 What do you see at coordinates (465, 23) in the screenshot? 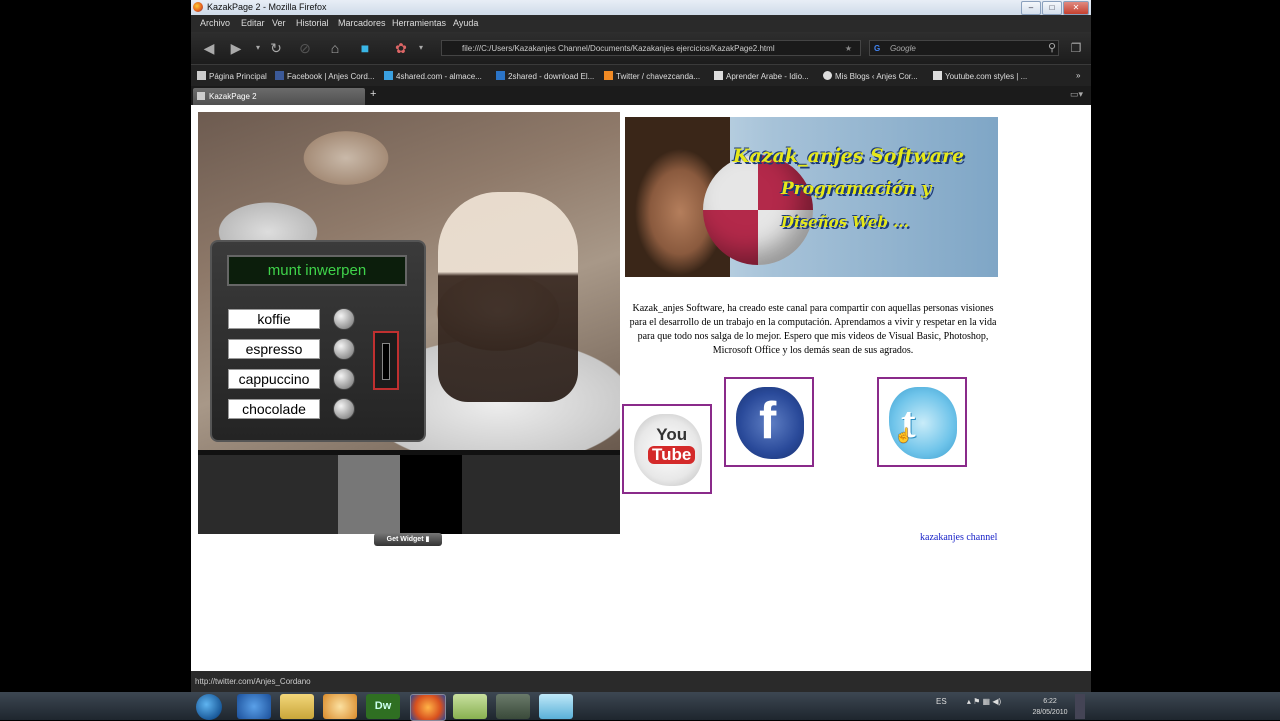
I see `menu-ayuda: Ayuda` at bounding box center [465, 23].